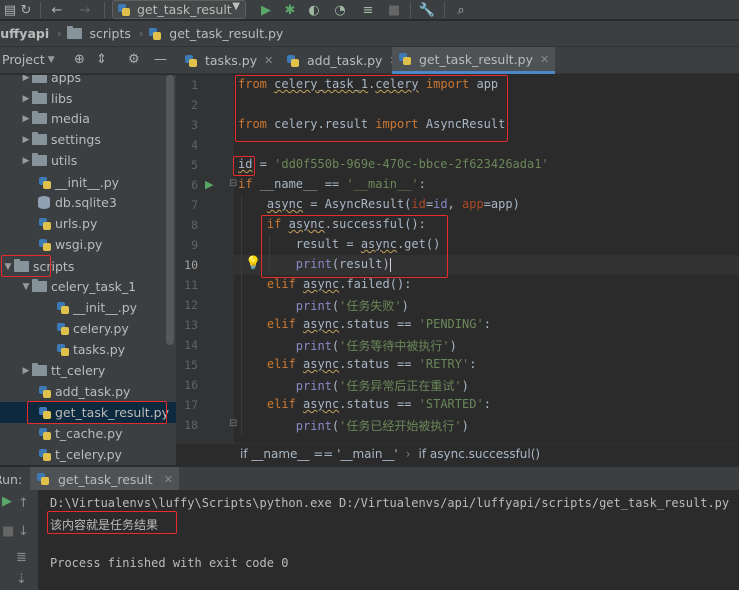  Describe the element at coordinates (228, 60) in the screenshot. I see `tab-tasks: tasks.py ✕` at that location.